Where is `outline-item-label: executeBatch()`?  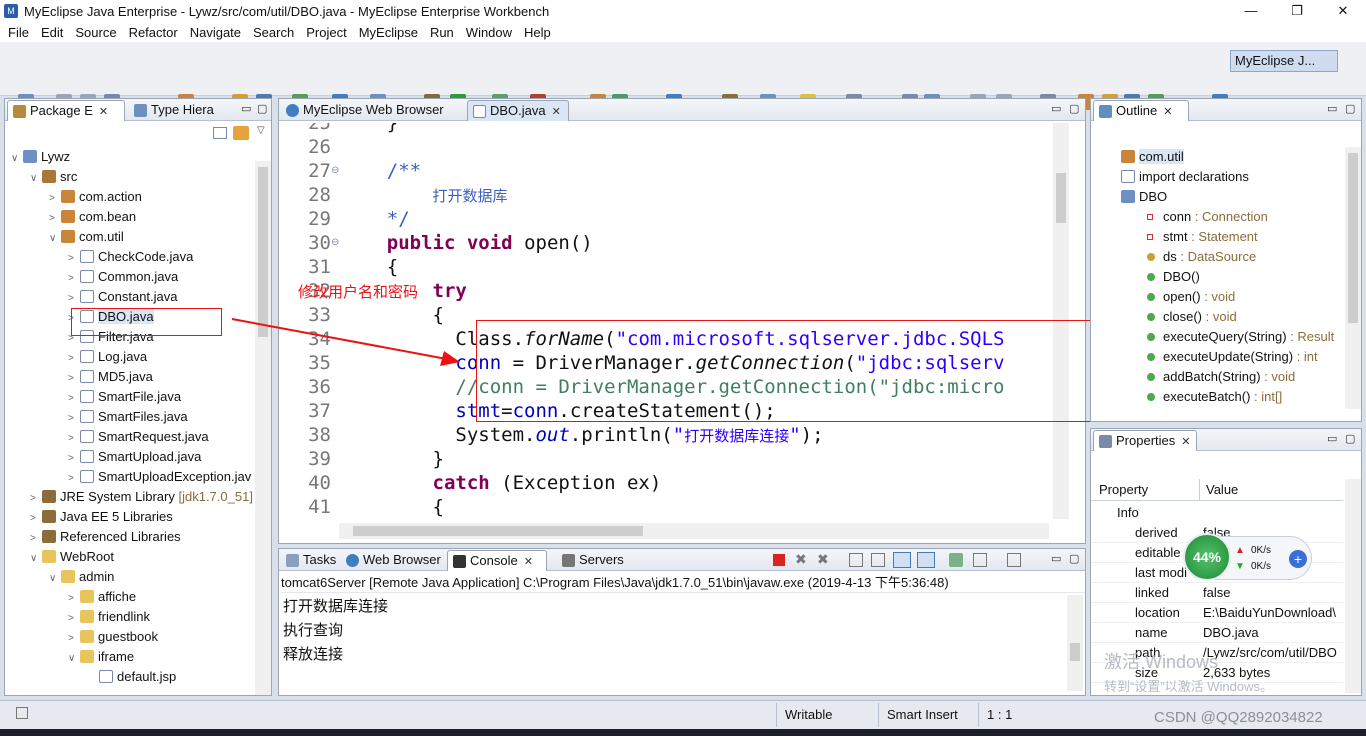
outline-item-label: executeBatch() is located at coordinates (1207, 396).